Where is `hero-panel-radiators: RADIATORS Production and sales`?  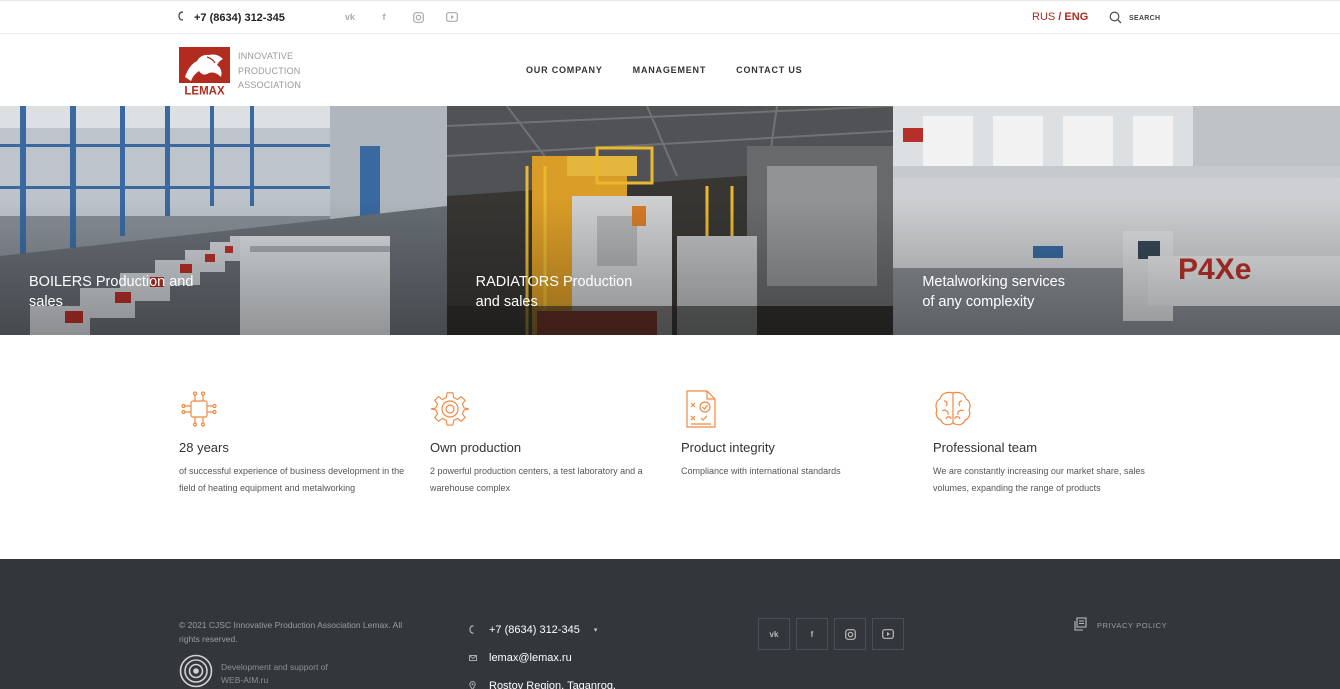 hero-panel-radiators: RADIATORS Production and sales is located at coordinates (670, 220).